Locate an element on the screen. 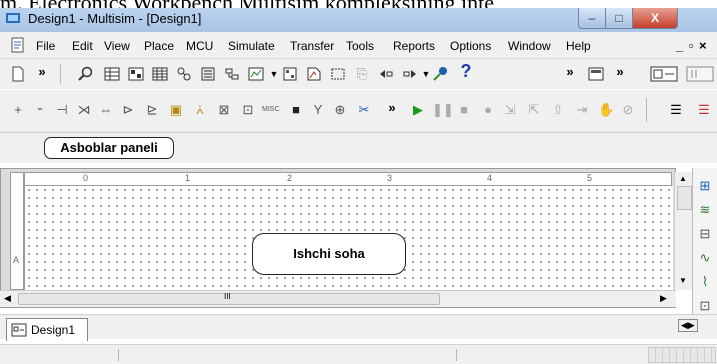  electromechanical-icon: ⊕ is located at coordinates (340, 110).